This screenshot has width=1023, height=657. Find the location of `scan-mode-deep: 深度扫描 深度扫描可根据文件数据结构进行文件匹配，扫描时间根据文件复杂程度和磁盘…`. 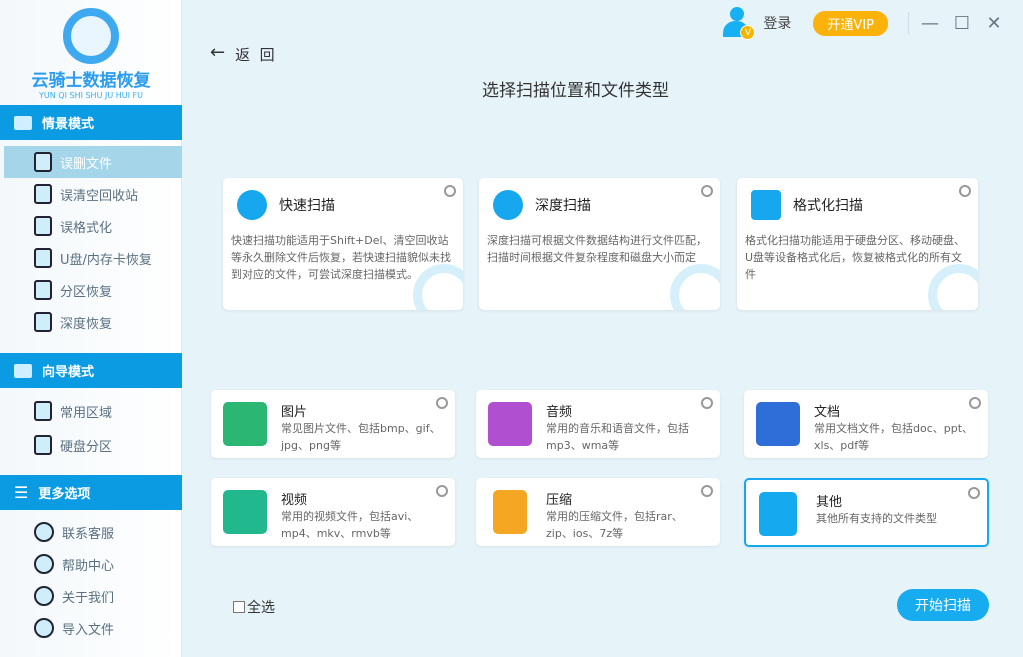

scan-mode-deep: 深度扫描 深度扫描可根据文件数据结构进行文件匹配，扫描时间根据文件复杂程度和磁盘… is located at coordinates (599, 244).